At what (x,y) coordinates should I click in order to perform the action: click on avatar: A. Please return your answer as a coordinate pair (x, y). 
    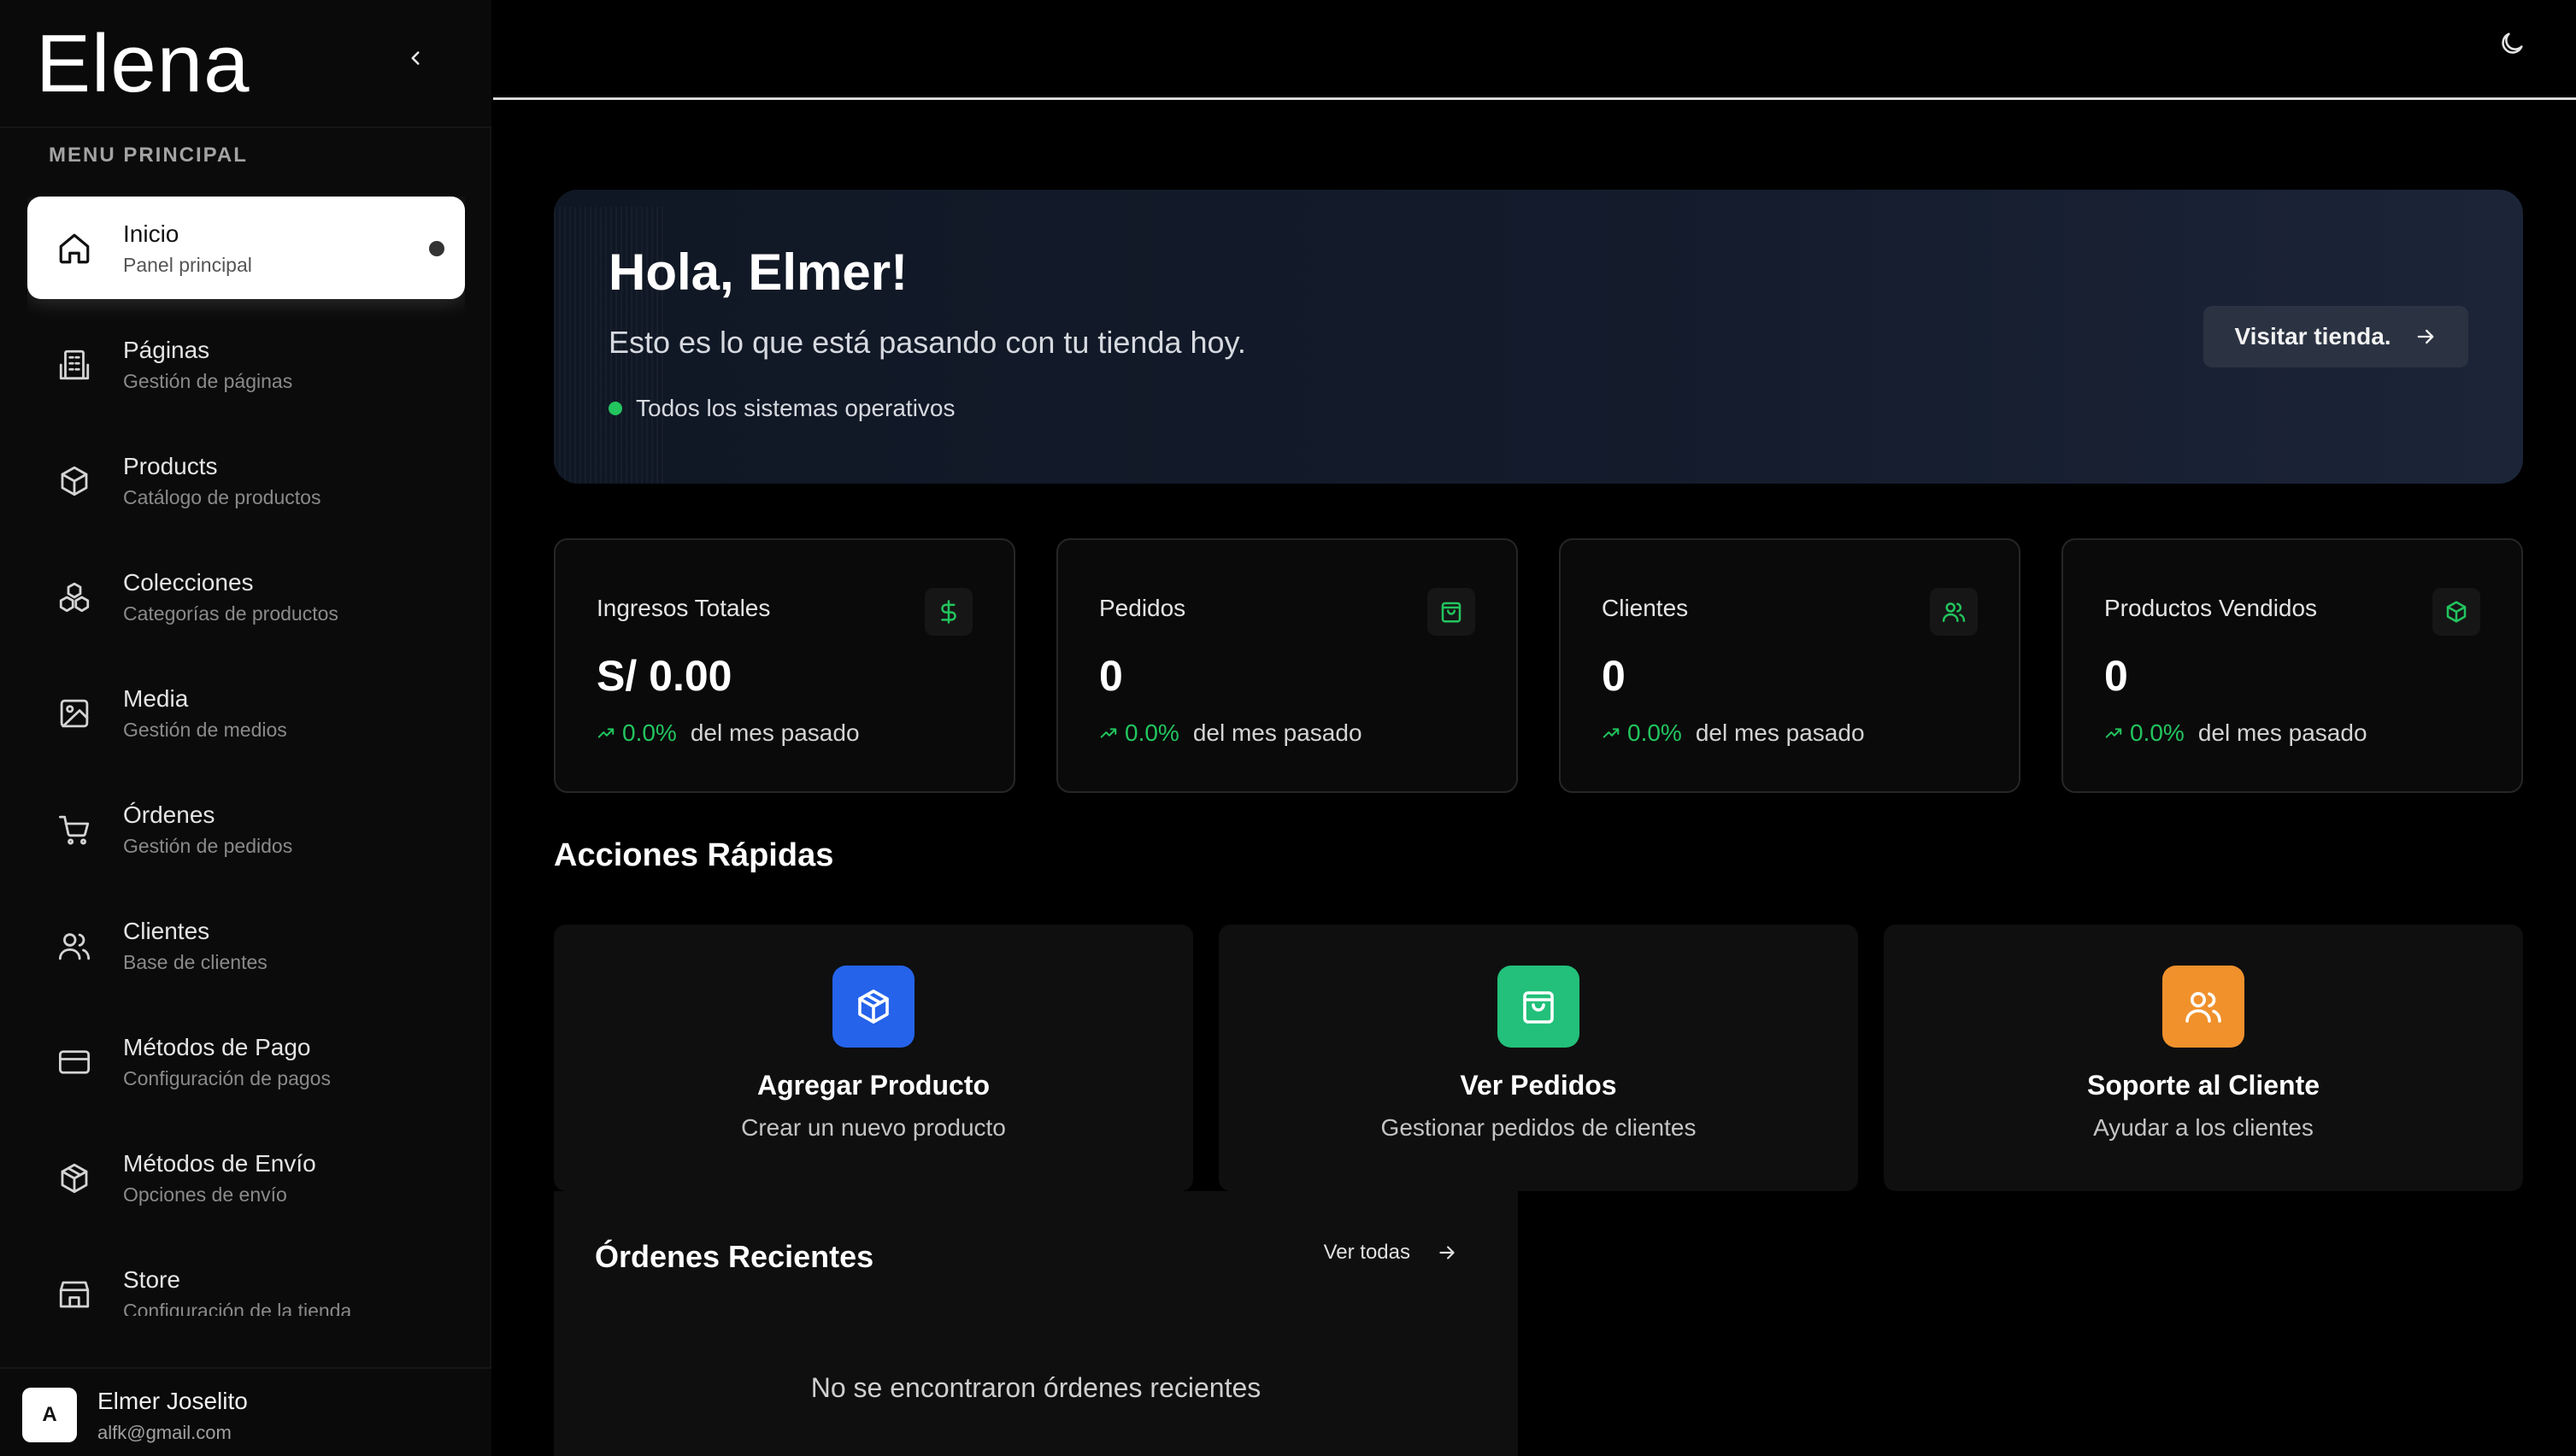
    Looking at the image, I should click on (49, 1415).